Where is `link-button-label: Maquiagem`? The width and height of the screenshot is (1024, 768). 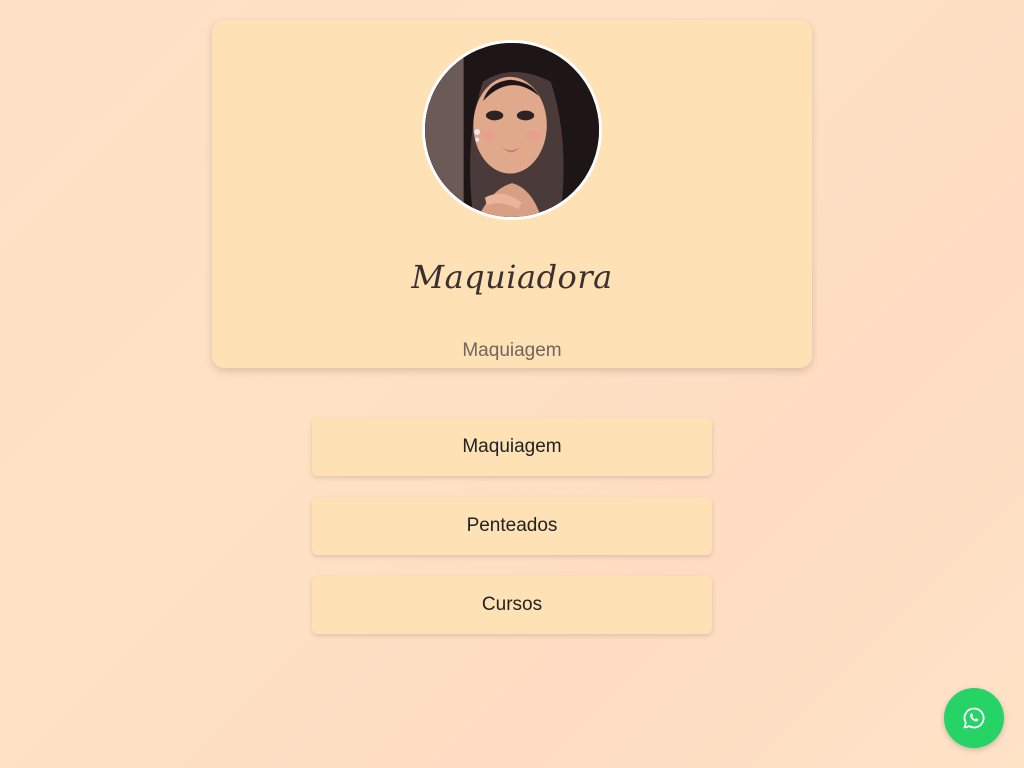 link-button-label: Maquiagem is located at coordinates (512, 446).